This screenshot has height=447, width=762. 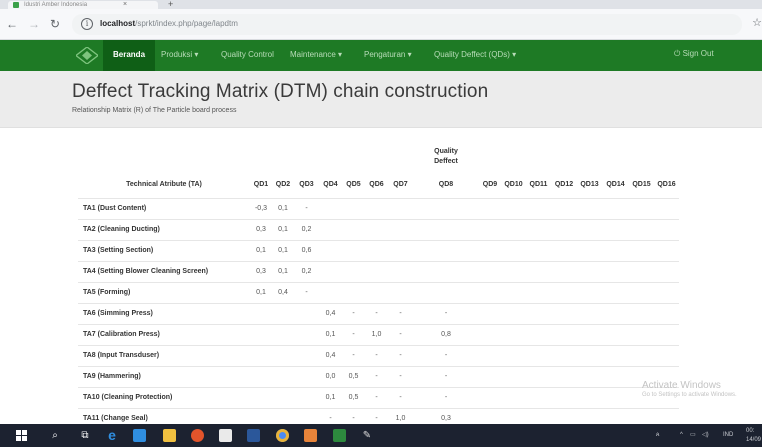 What do you see at coordinates (121, 355) in the screenshot?
I see `technical-atribute-cell: TA8 (Input Transduser)` at bounding box center [121, 355].